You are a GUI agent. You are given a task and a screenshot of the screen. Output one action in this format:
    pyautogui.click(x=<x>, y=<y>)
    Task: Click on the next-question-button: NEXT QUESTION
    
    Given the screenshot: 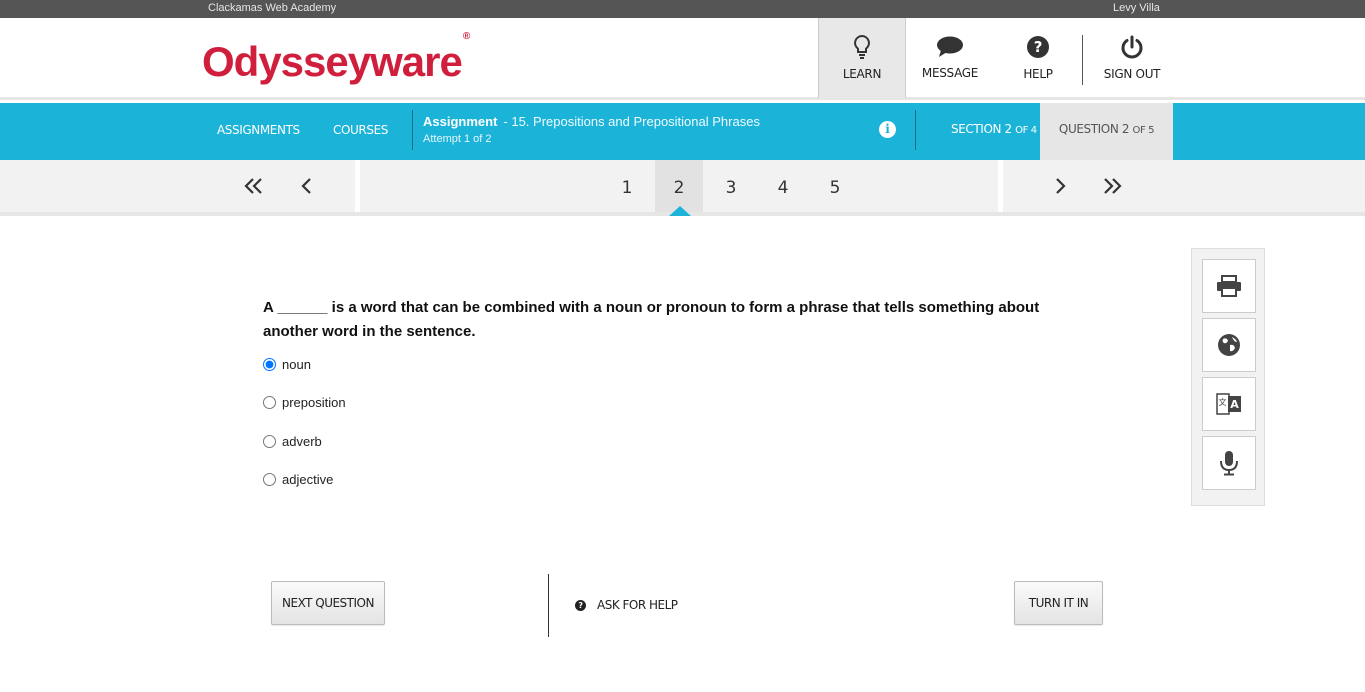 What is the action you would take?
    pyautogui.click(x=328, y=603)
    